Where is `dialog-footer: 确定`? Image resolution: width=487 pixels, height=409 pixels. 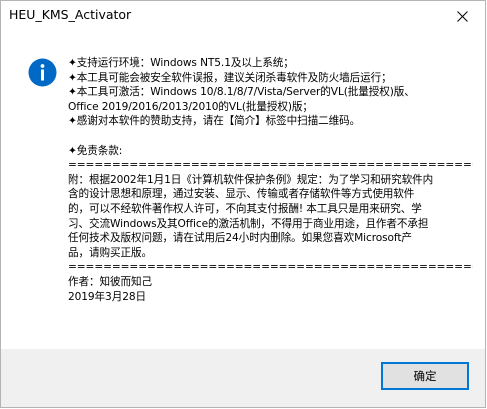 dialog-footer: 确定 is located at coordinates (243, 378).